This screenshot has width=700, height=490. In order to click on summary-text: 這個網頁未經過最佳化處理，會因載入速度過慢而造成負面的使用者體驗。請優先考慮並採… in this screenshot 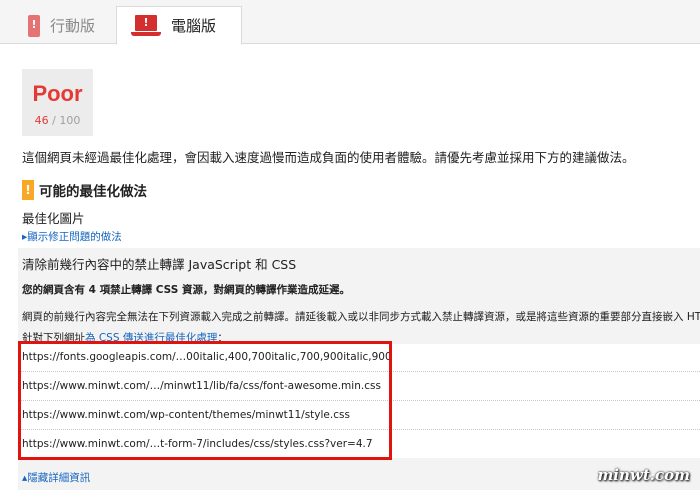, I will do `click(328, 157)`.